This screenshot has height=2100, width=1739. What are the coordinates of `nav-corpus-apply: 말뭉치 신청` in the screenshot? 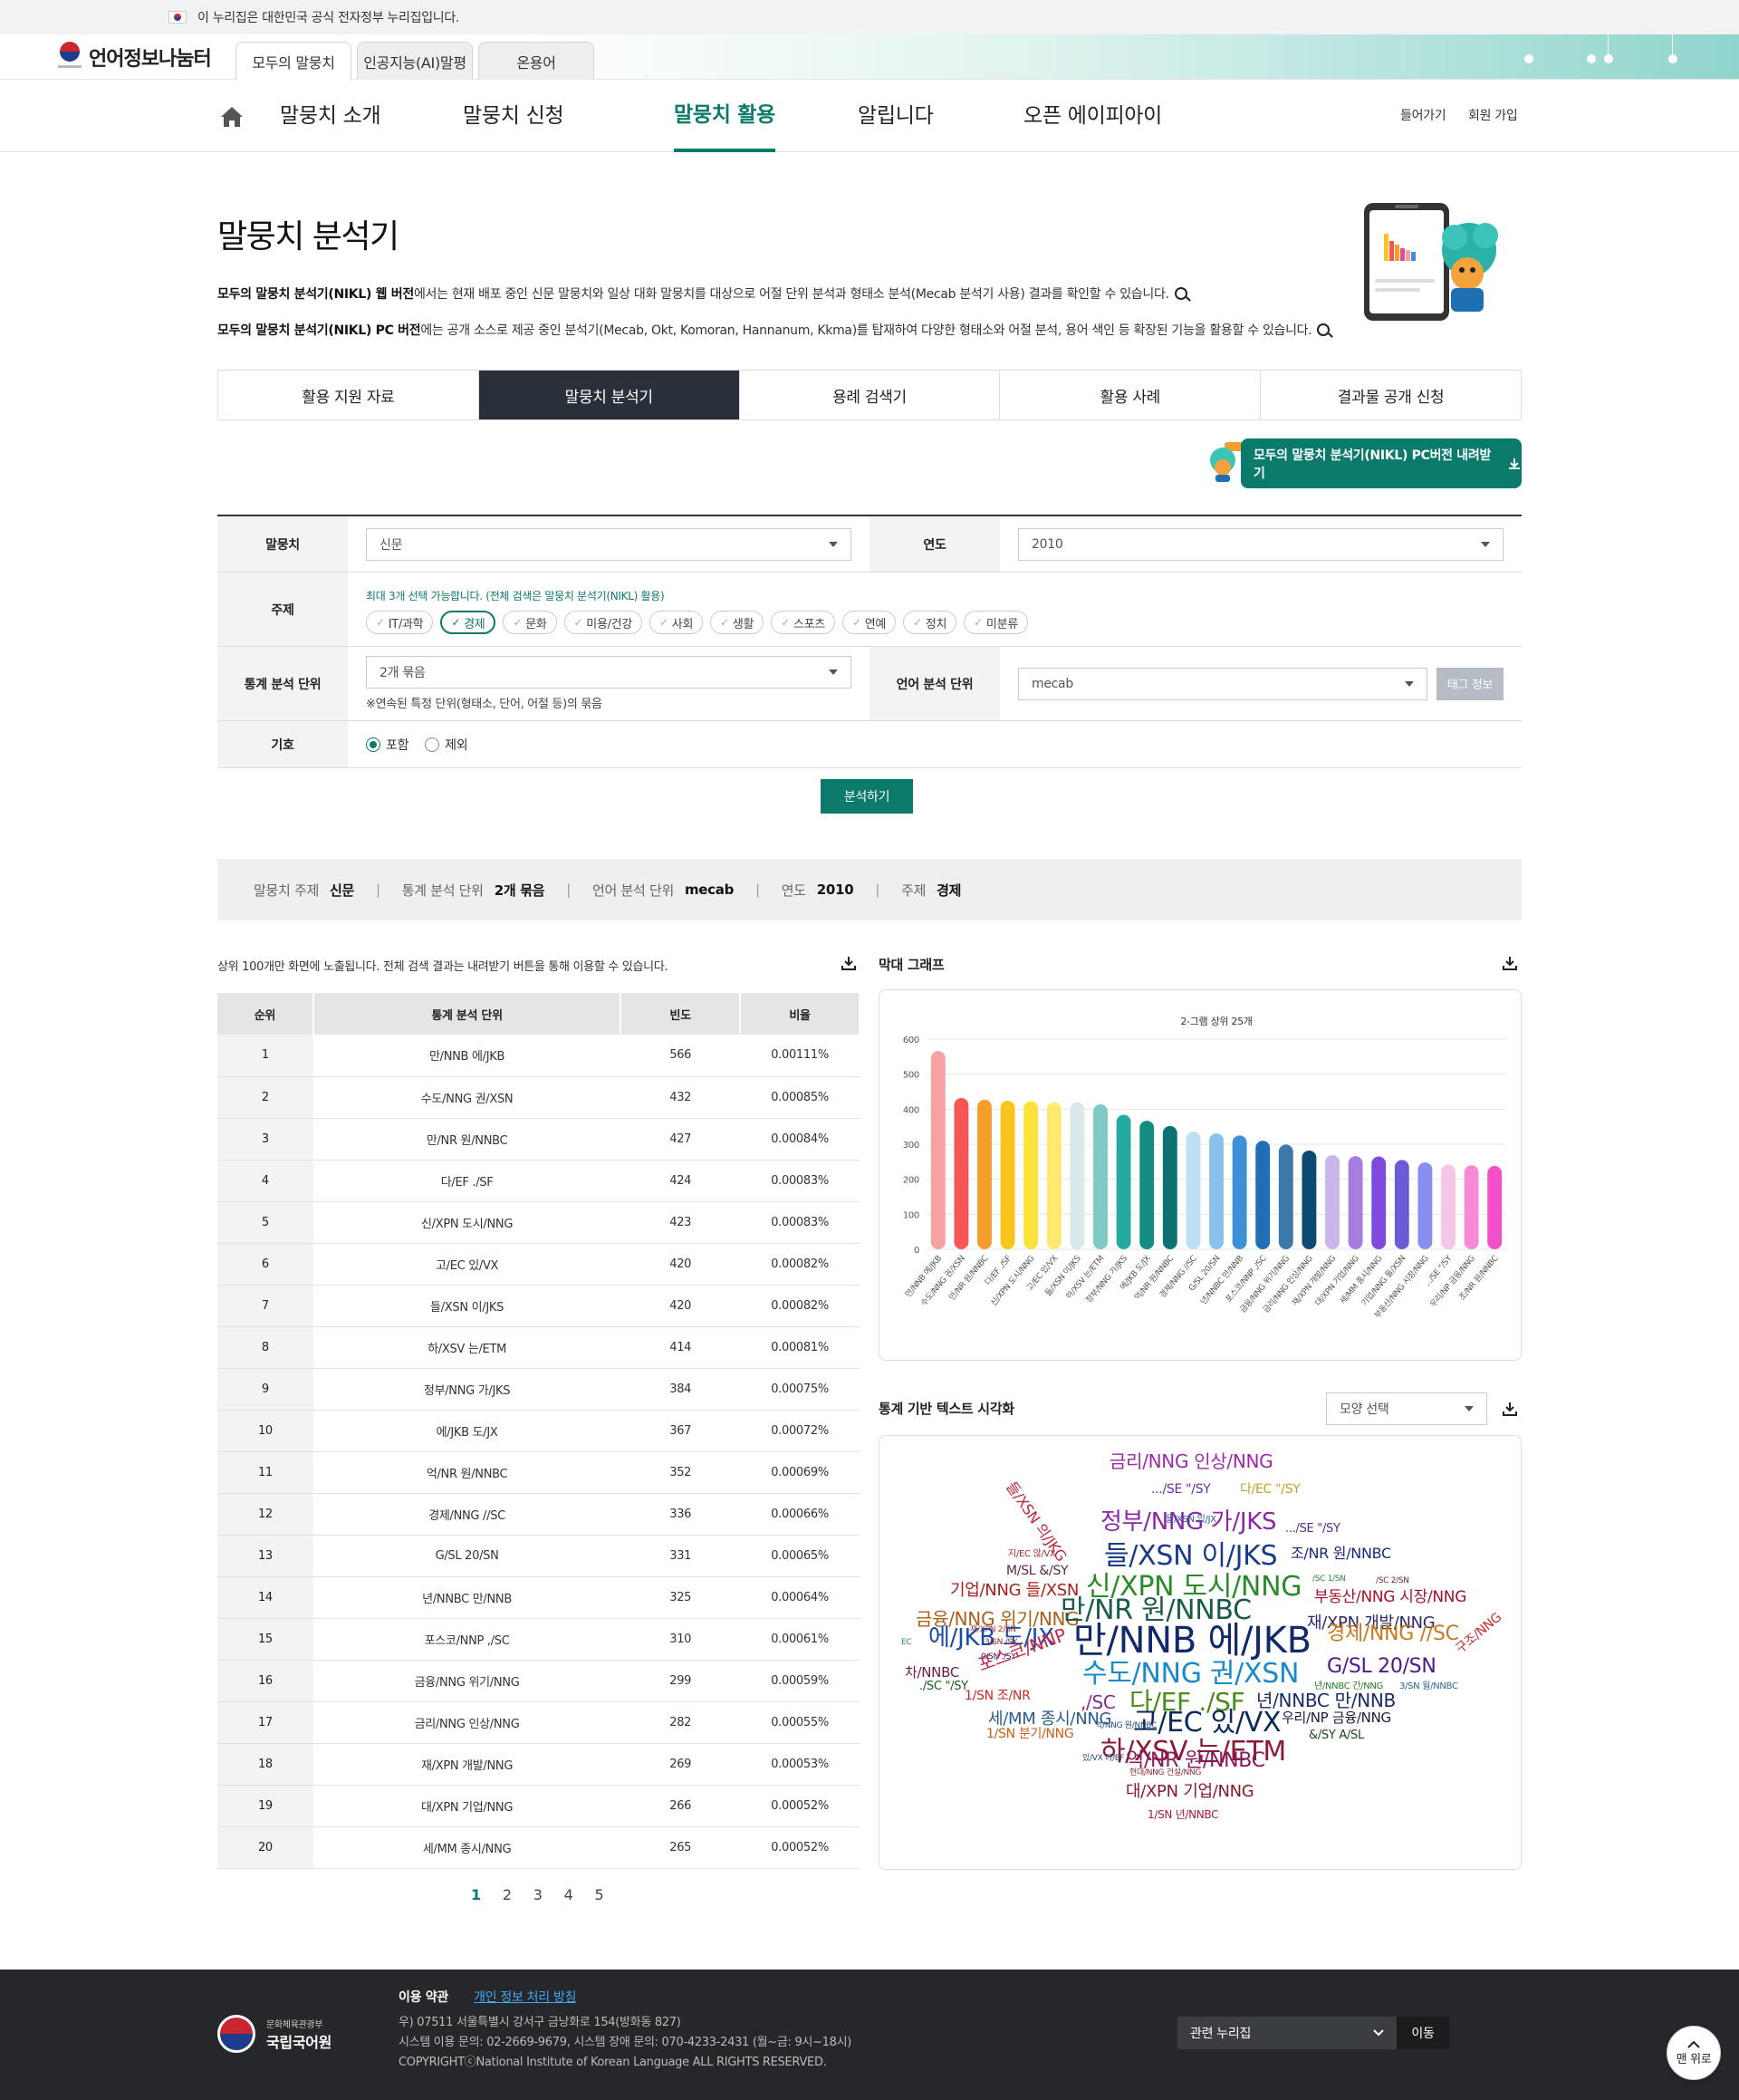 It's located at (513, 116).